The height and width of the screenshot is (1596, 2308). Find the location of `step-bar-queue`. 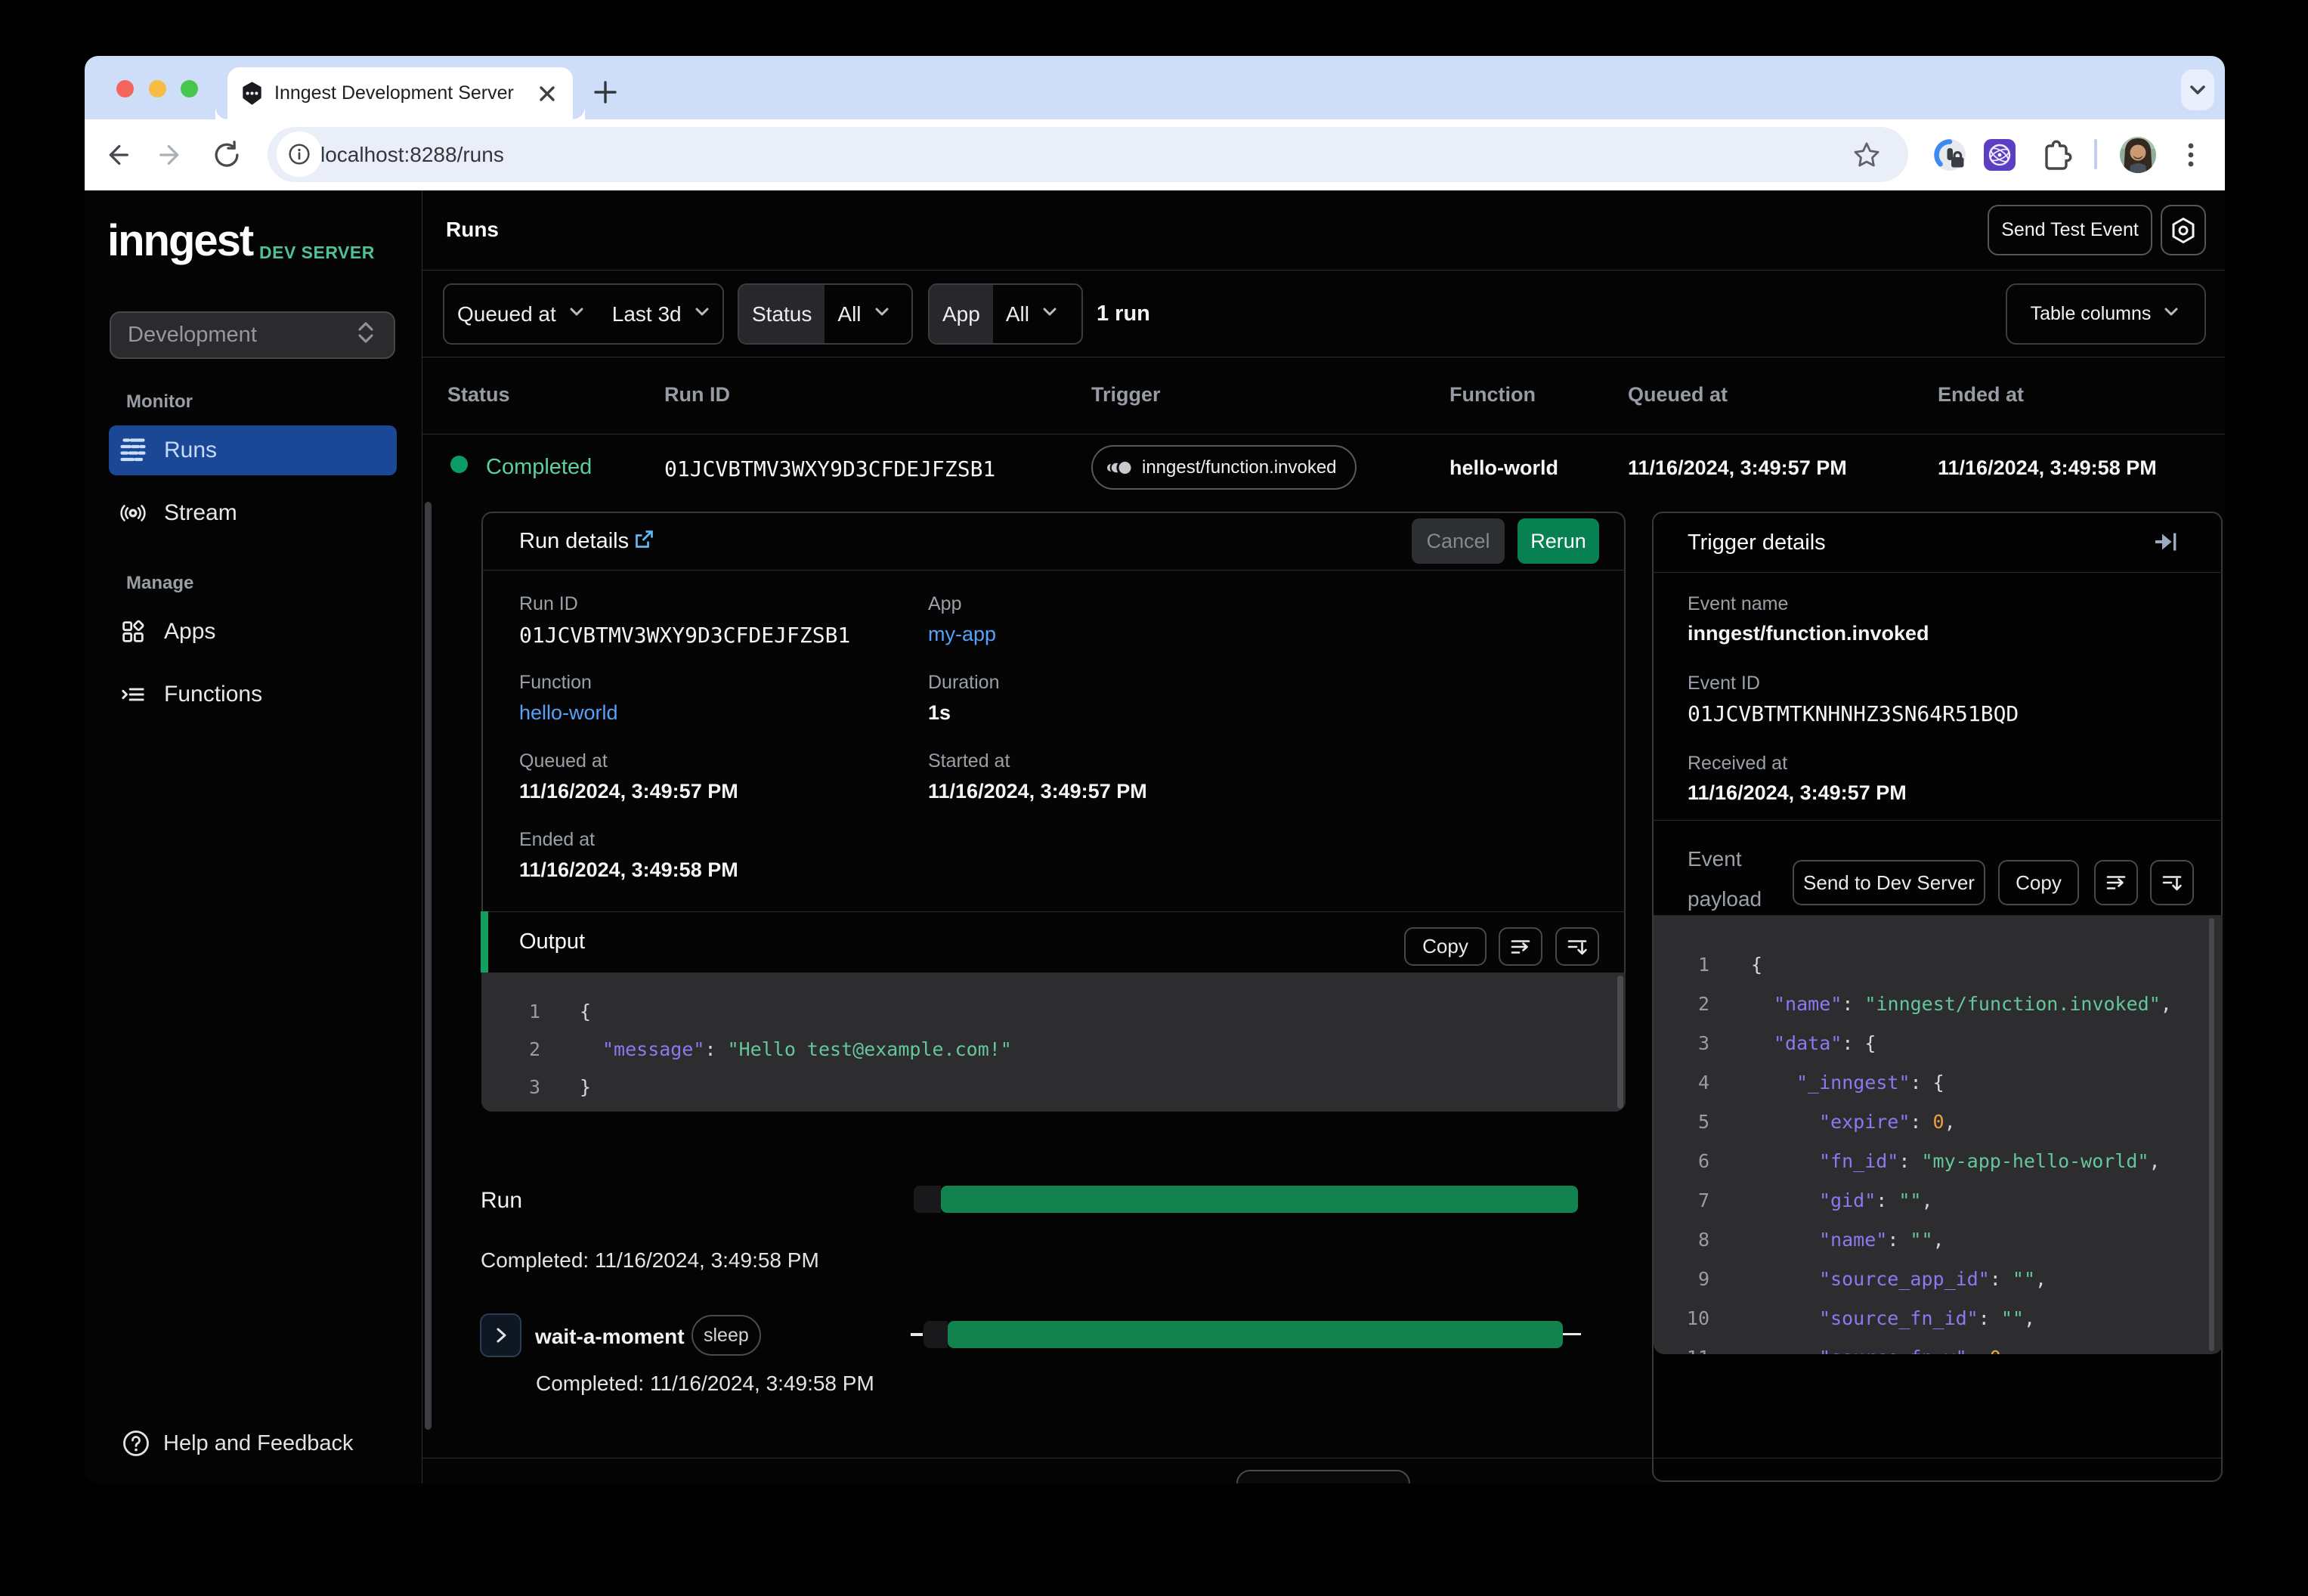

step-bar-queue is located at coordinates (936, 1334).